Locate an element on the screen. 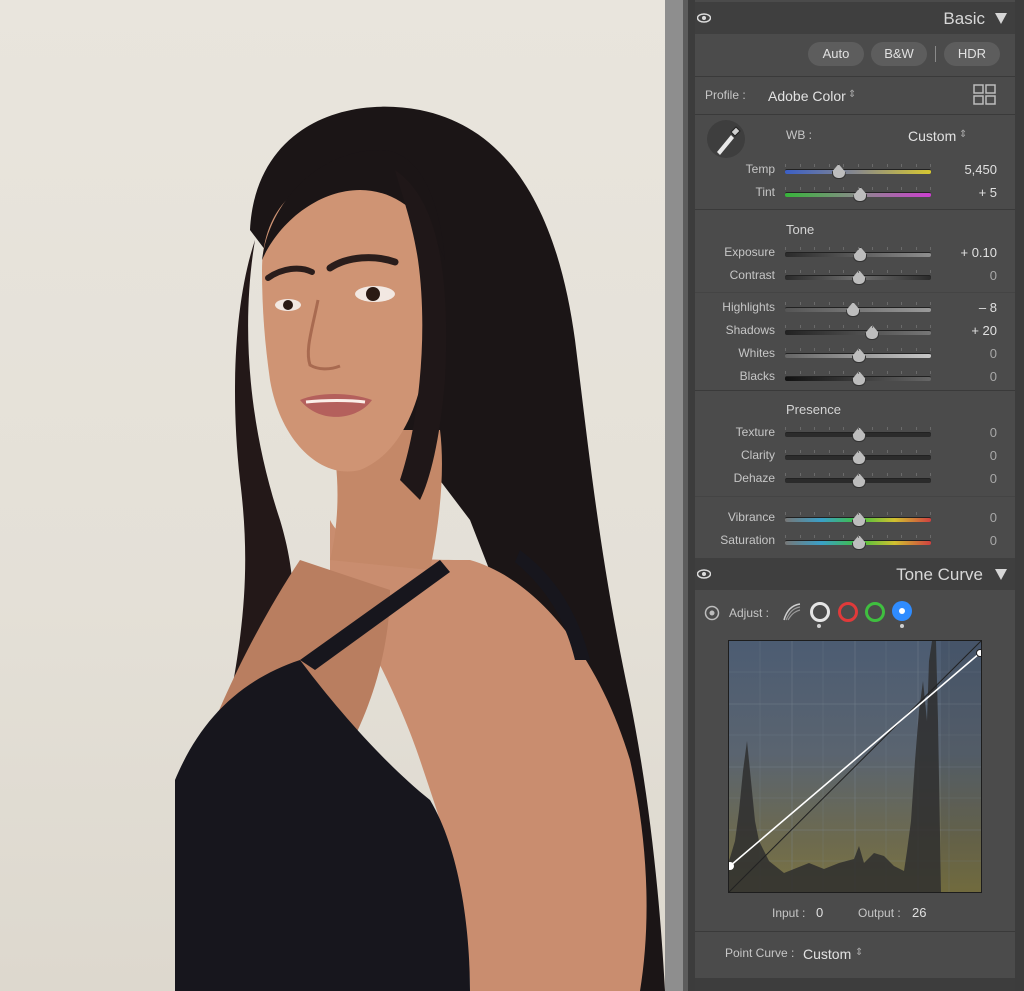 The height and width of the screenshot is (991, 1024). point-curve-updown-icon: ⇕ is located at coordinates (859, 952).